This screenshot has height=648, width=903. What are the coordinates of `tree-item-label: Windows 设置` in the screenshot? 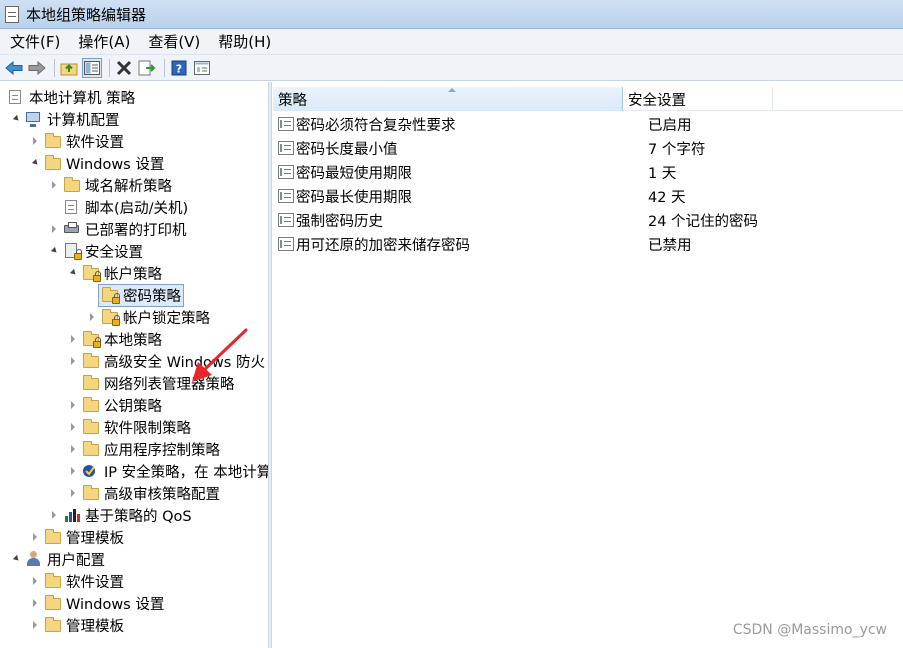 It's located at (115, 604).